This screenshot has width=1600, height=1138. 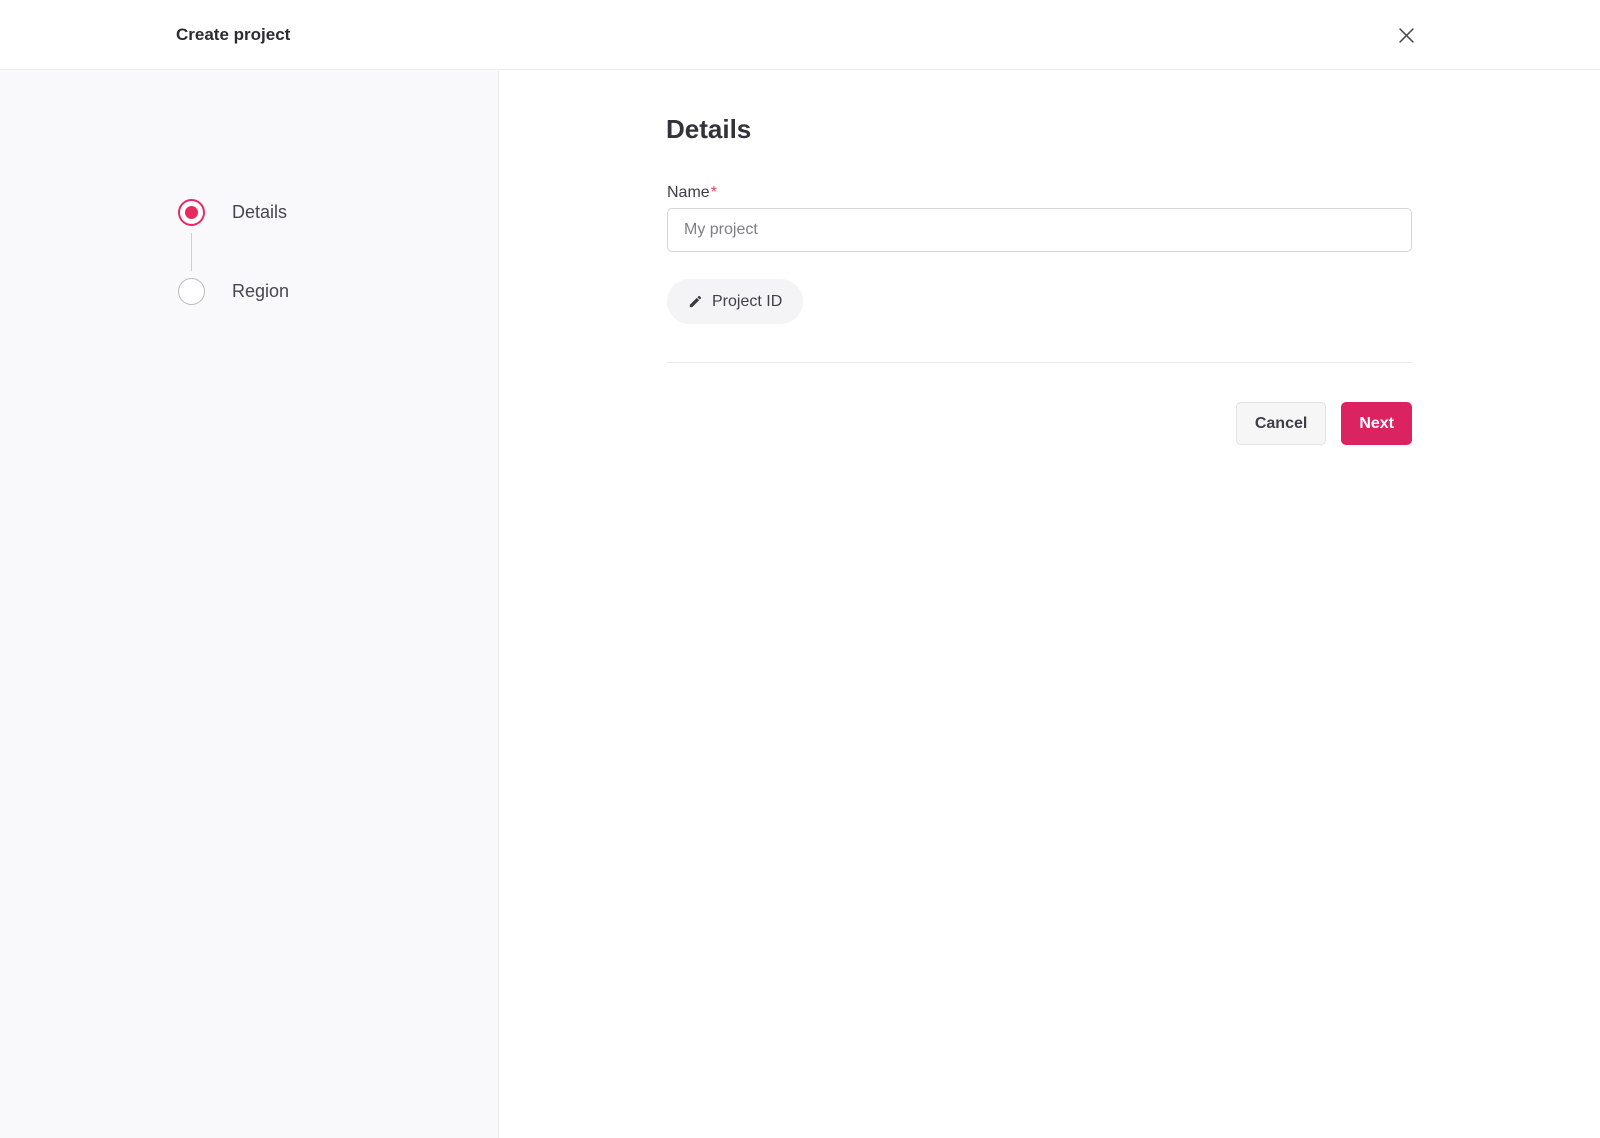 I want to click on close-button, so click(x=1406, y=35).